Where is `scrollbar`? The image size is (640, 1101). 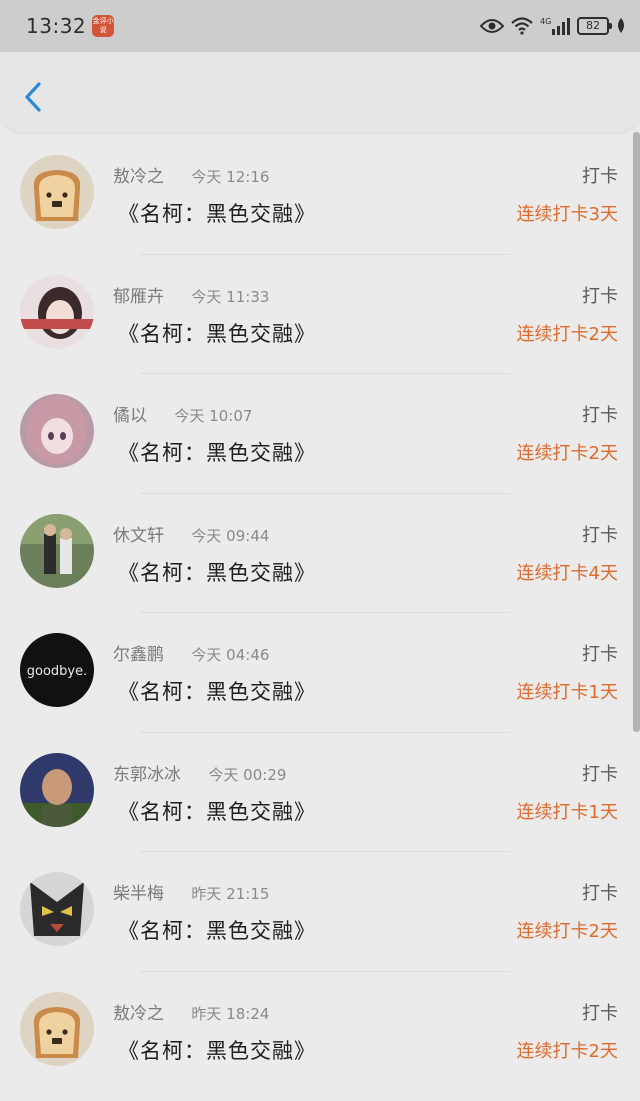 scrollbar is located at coordinates (636, 432).